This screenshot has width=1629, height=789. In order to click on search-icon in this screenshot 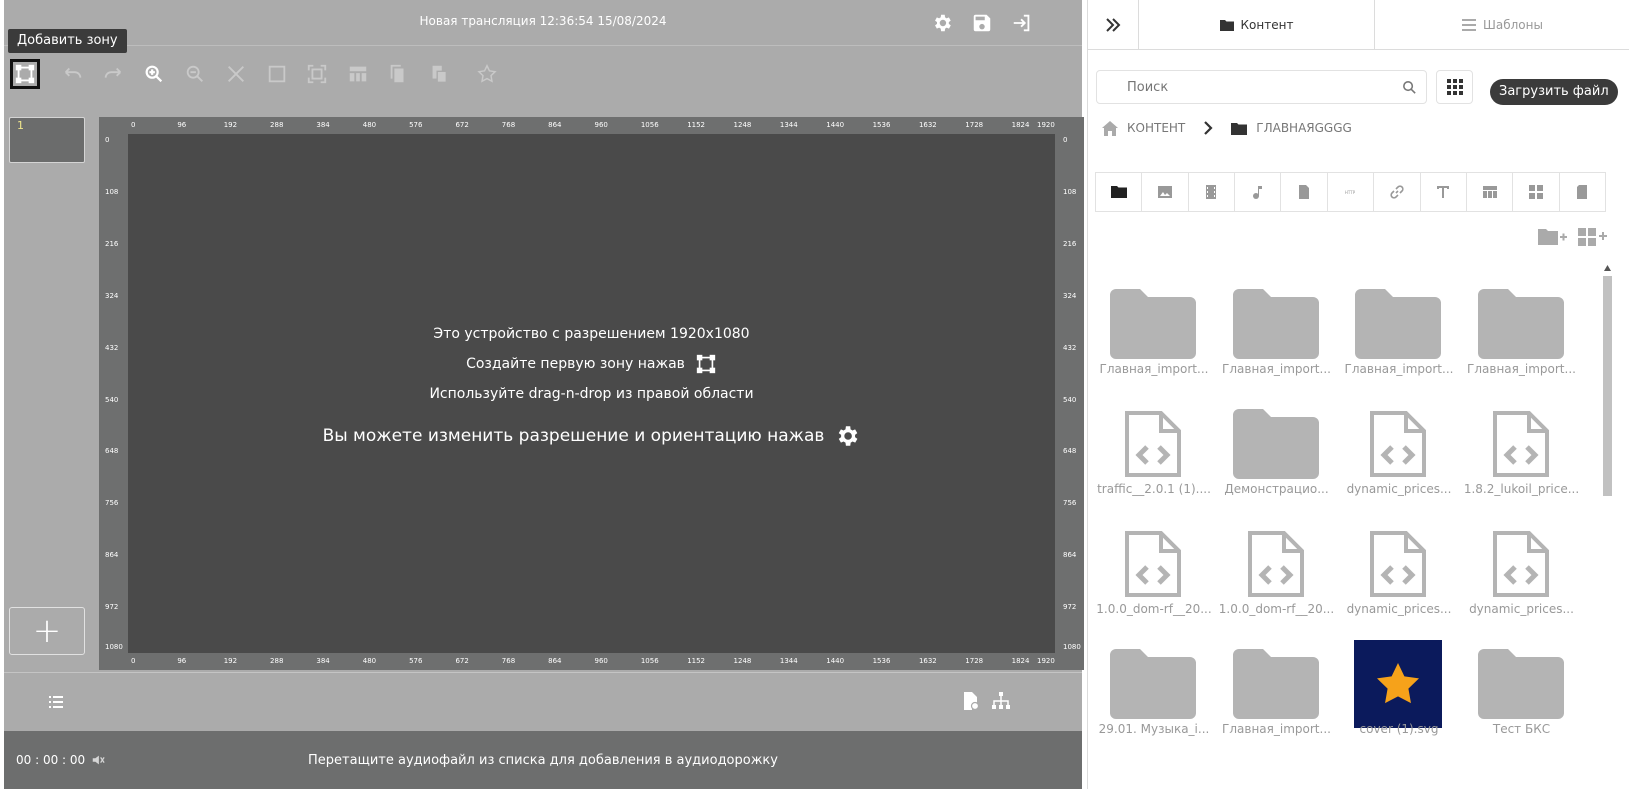, I will do `click(1409, 87)`.